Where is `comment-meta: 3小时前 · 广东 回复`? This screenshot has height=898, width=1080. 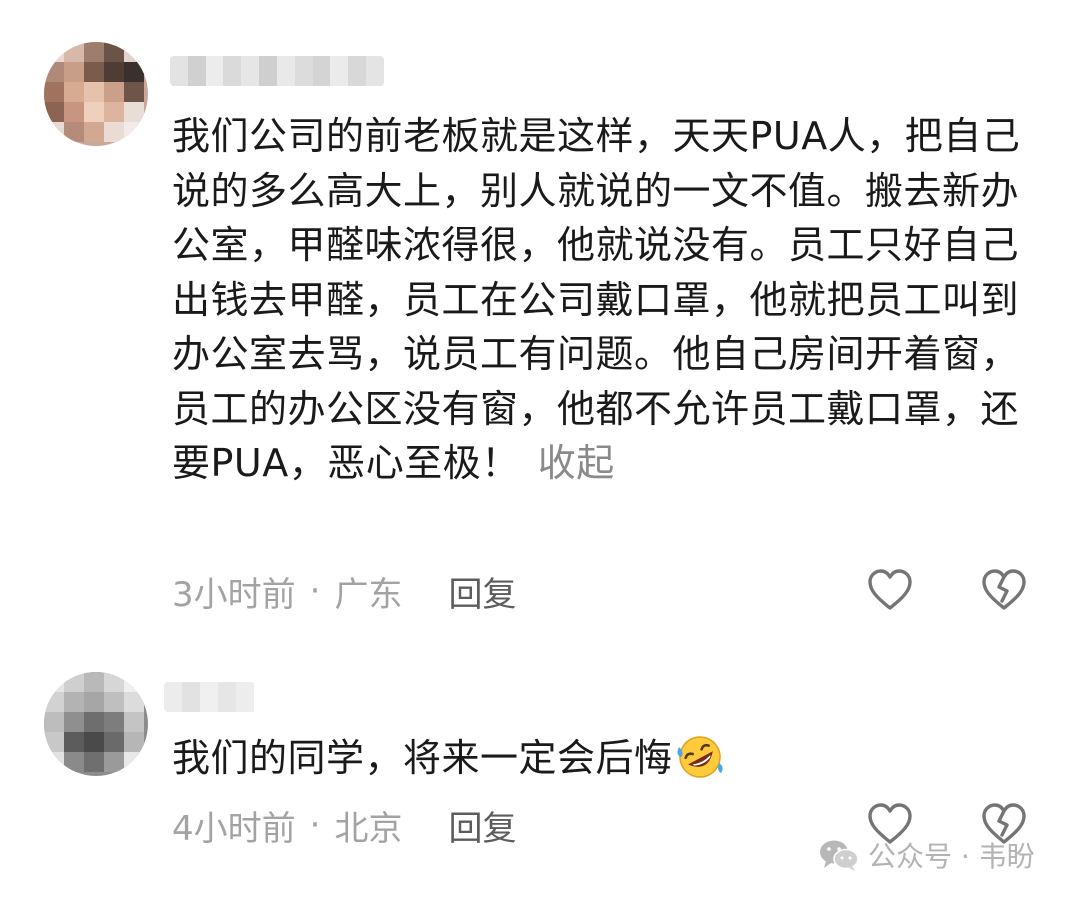
comment-meta: 3小时前 · 广东 回复 is located at coordinates (344, 591).